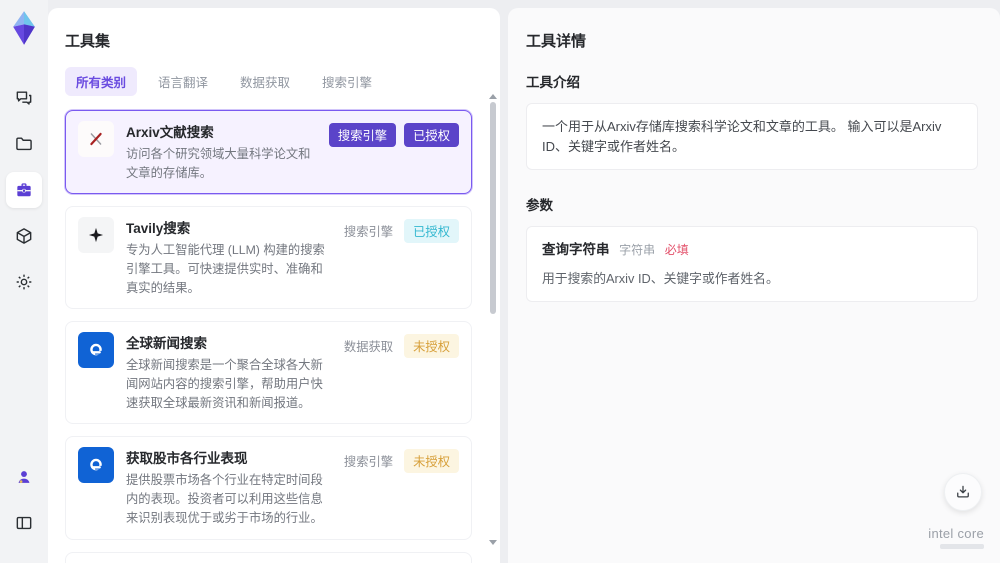  I want to click on param-description: 用于搜索的Arxiv ID、关键字或作者姓名。, so click(660, 279).